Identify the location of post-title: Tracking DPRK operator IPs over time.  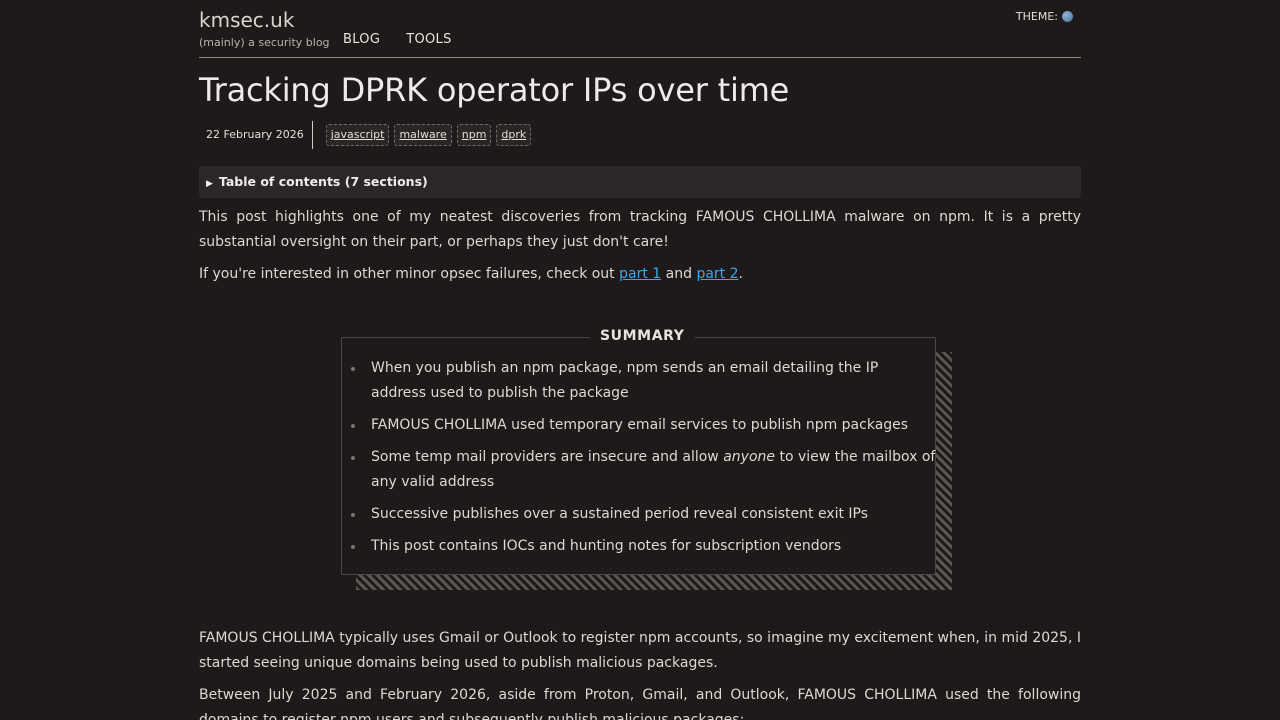
(494, 90).